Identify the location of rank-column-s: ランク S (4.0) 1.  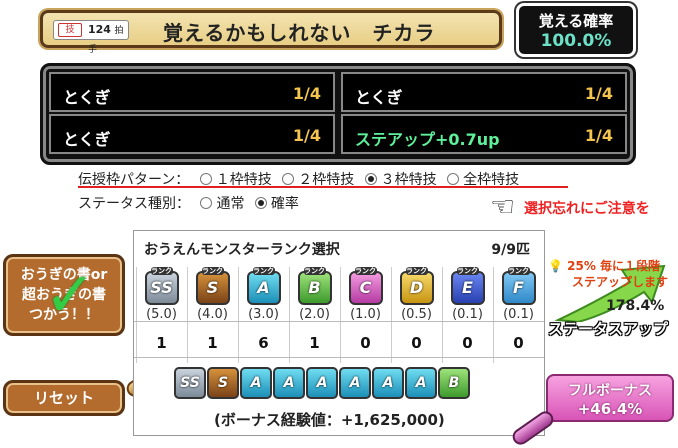
(212, 315).